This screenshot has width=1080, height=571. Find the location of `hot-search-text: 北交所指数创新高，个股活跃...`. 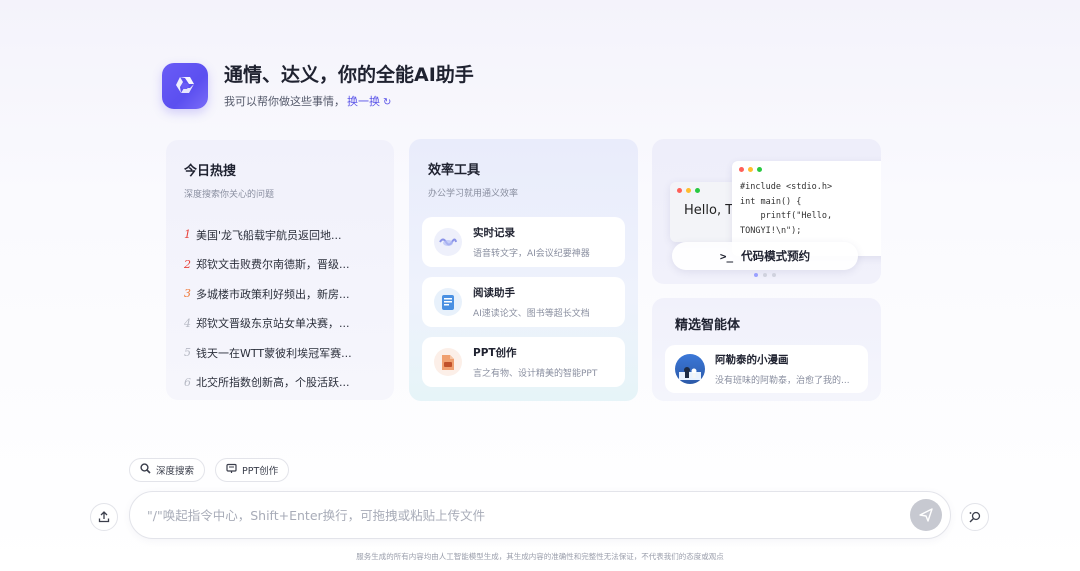

hot-search-text: 北交所指数创新高，个股活跃... is located at coordinates (281, 382).